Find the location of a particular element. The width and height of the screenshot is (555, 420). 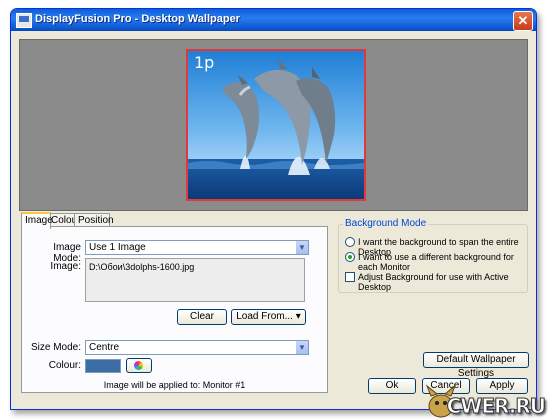

image-path: D:\Обои\3dolphs-1600.jpg is located at coordinates (142, 267).